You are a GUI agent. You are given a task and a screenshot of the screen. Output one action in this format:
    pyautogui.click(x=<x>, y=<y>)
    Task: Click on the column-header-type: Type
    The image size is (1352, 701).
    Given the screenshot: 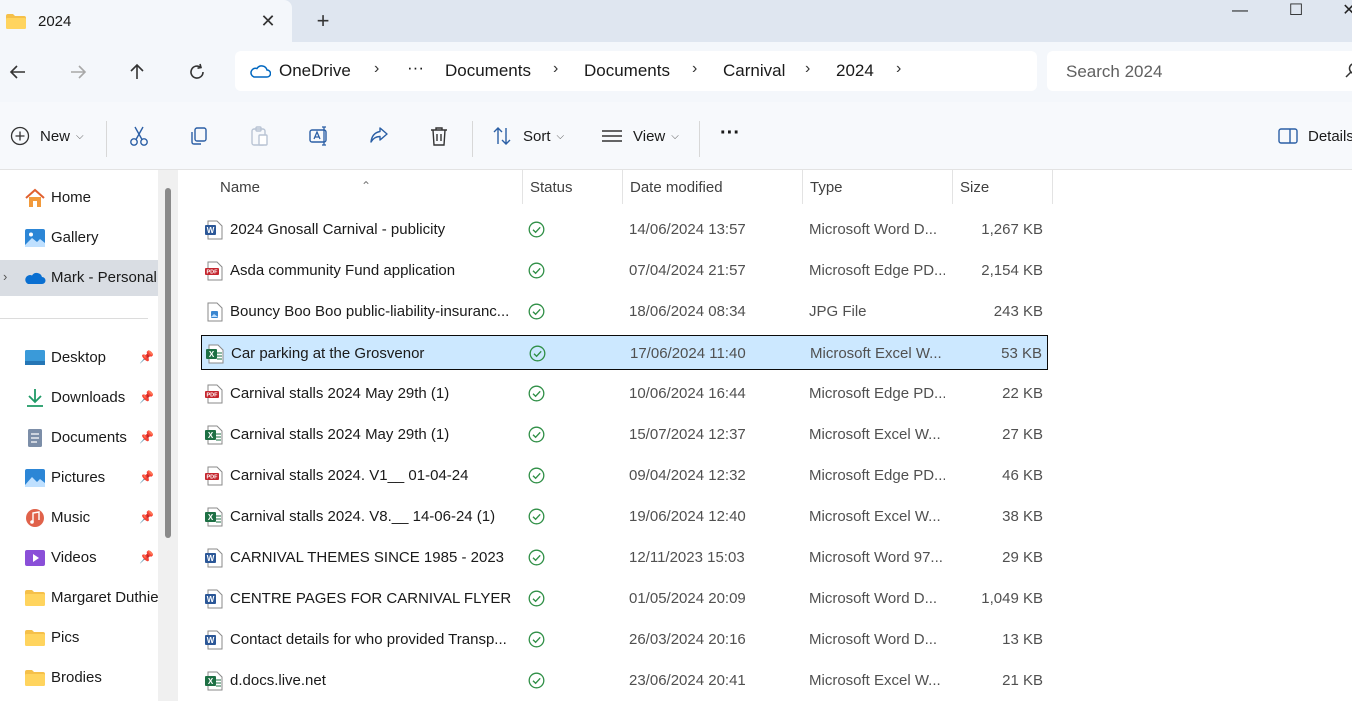 What is the action you would take?
    pyautogui.click(x=826, y=187)
    